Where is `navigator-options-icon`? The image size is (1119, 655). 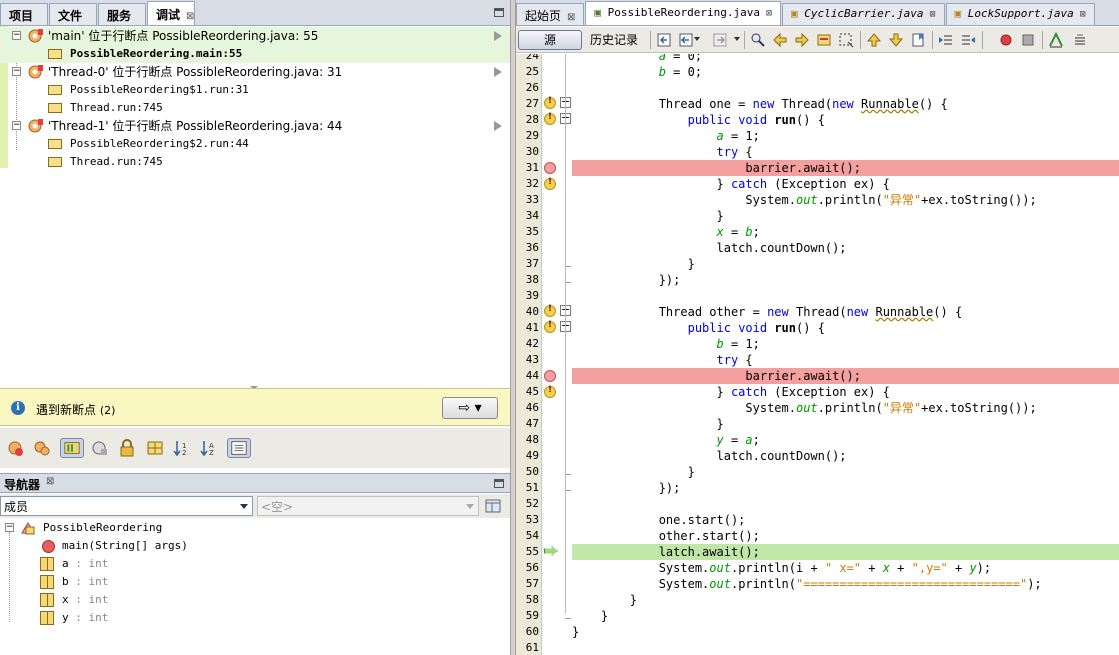 navigator-options-icon is located at coordinates (493, 506).